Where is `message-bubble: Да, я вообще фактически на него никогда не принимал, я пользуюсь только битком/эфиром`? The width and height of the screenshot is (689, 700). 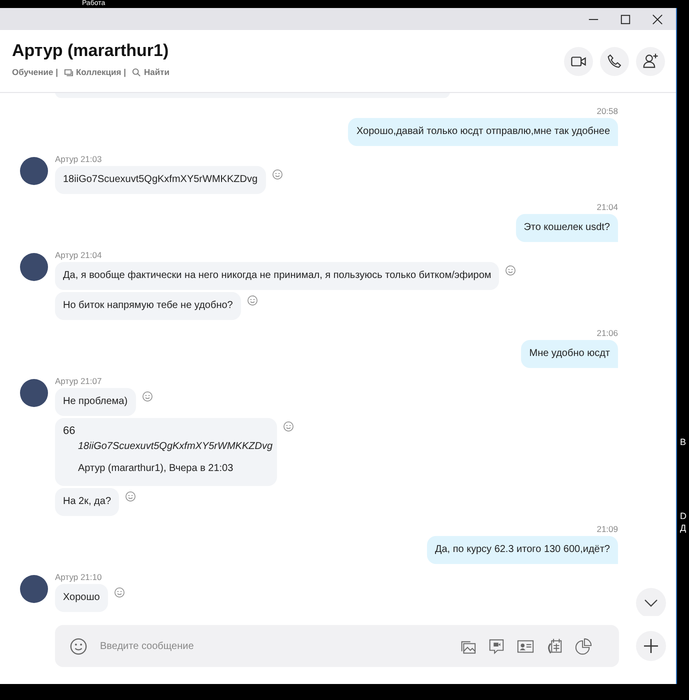 message-bubble: Да, я вообще фактически на него никогда не принимал, я пользуюсь только битком/эфиром is located at coordinates (277, 276).